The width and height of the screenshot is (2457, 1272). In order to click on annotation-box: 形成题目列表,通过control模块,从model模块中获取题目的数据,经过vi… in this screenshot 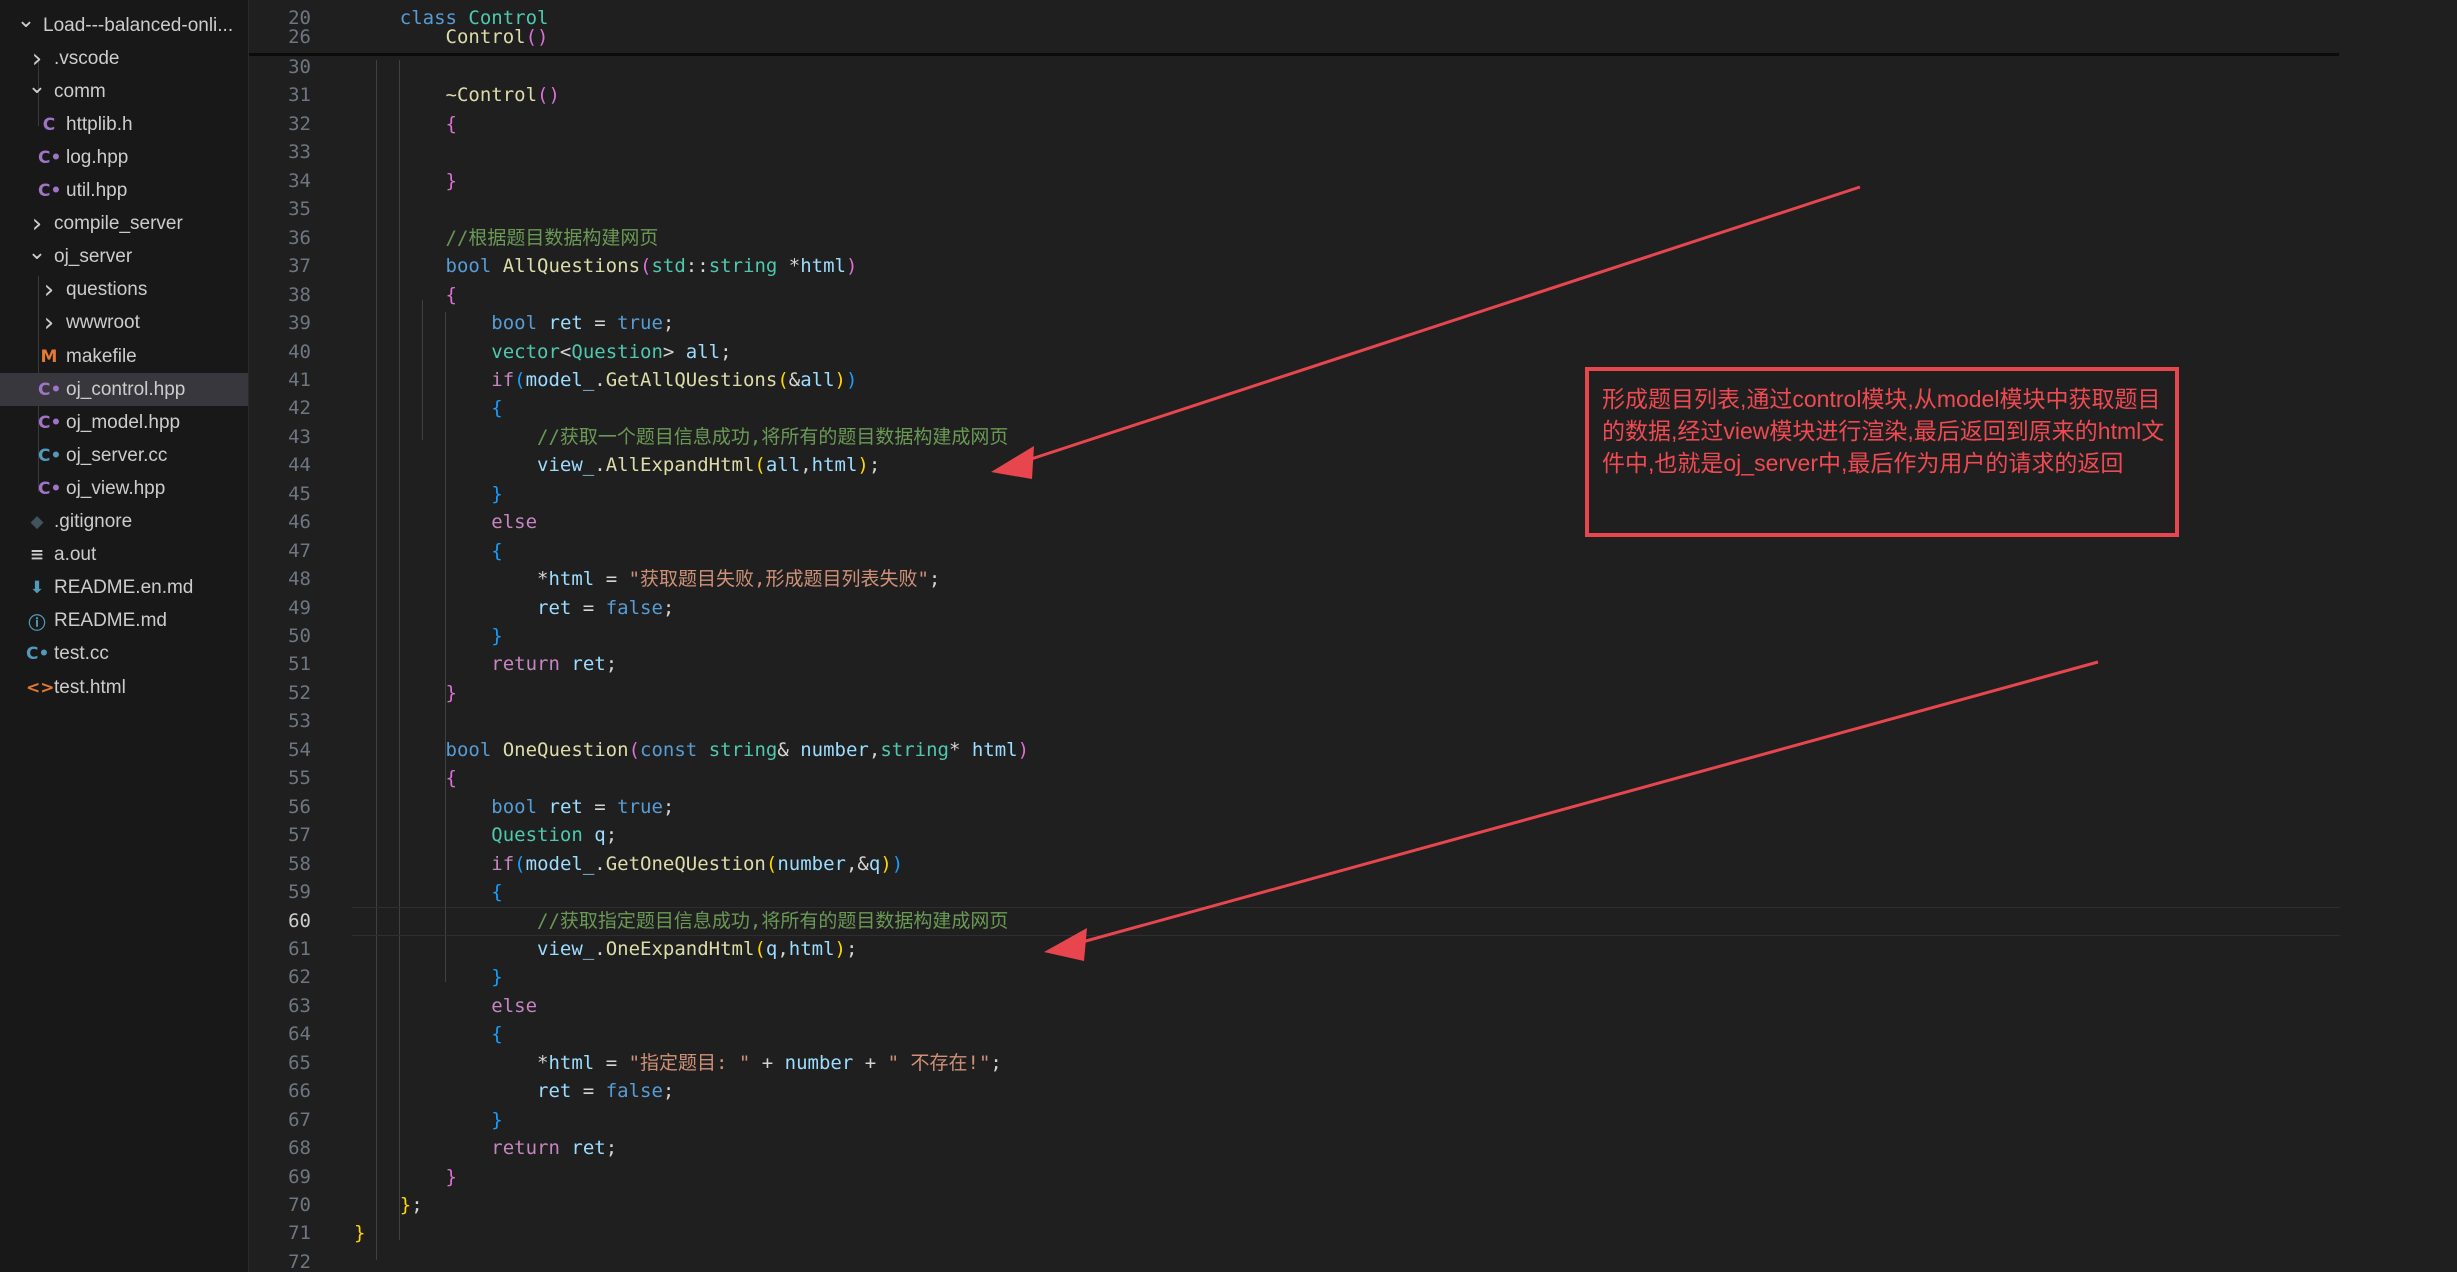, I will do `click(1882, 452)`.